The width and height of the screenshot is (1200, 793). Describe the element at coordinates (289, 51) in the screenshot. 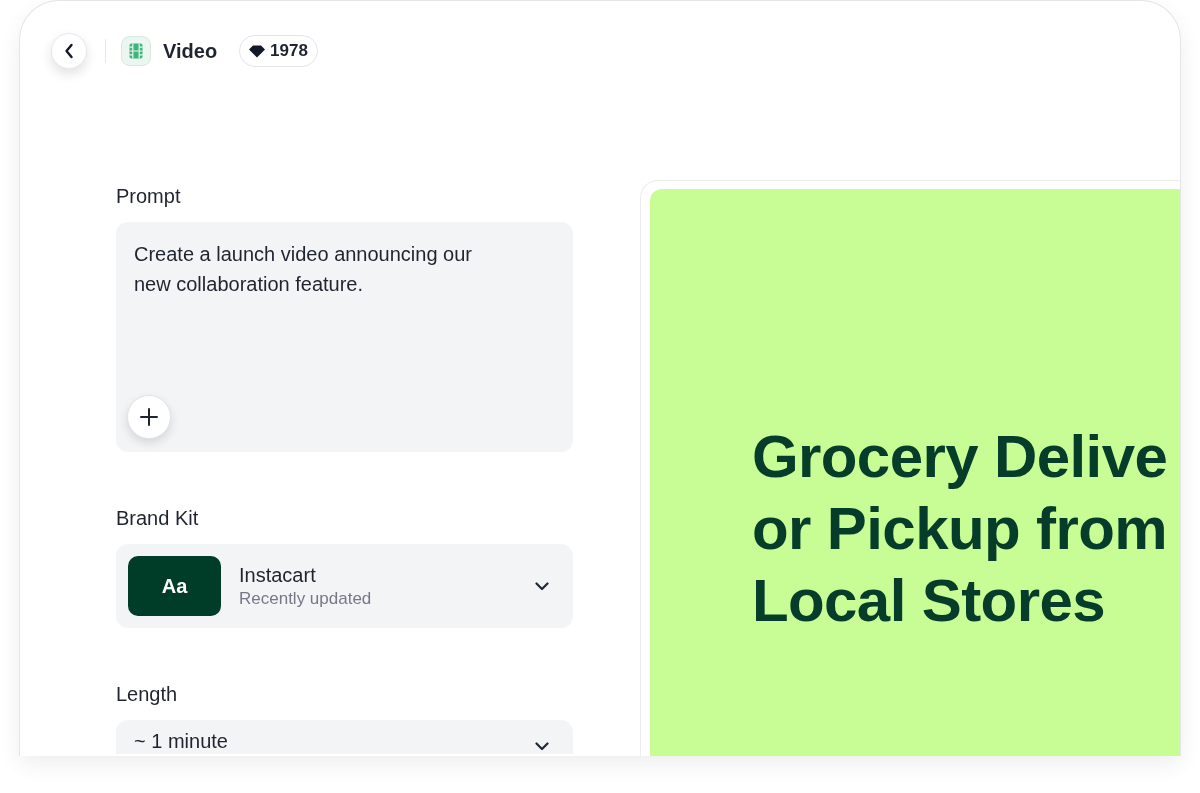

I see `credits-count: 1978` at that location.